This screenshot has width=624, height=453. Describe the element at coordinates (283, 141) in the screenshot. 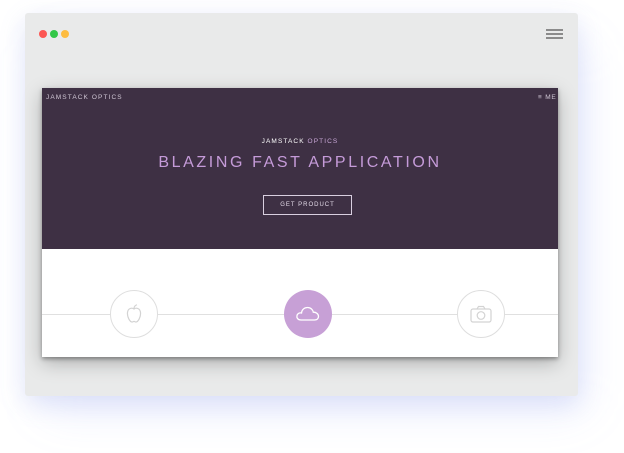

I see `hero-kicker-main: JAMSTACK` at that location.